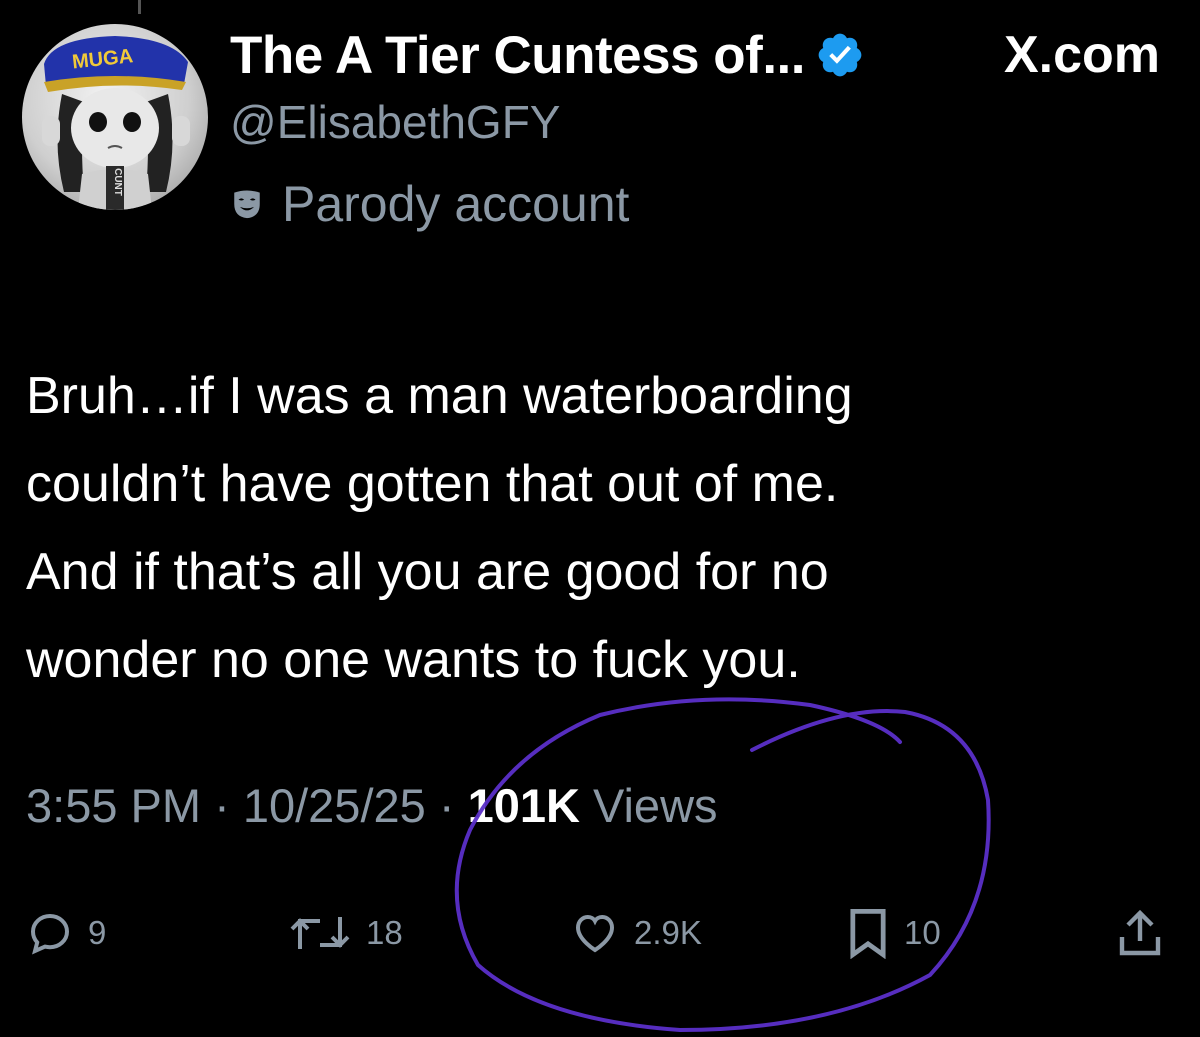  Describe the element at coordinates (695, 204) in the screenshot. I see `parody-label: Parody account` at that location.